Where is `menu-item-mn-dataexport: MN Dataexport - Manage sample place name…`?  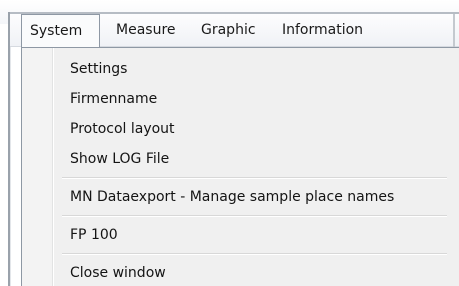
menu-item-mn-dataexport: MN Dataexport - Manage sample place name… is located at coordinates (232, 197).